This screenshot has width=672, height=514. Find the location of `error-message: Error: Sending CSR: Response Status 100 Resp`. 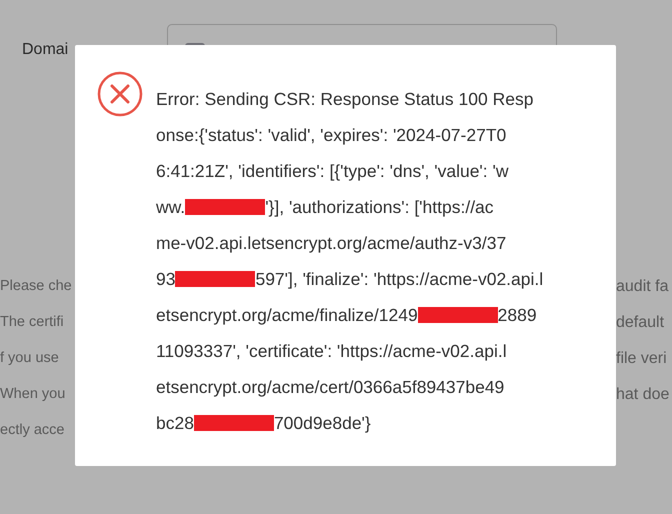

error-message: Error: Sending CSR: Response Status 100 Resp is located at coordinates (345, 99).